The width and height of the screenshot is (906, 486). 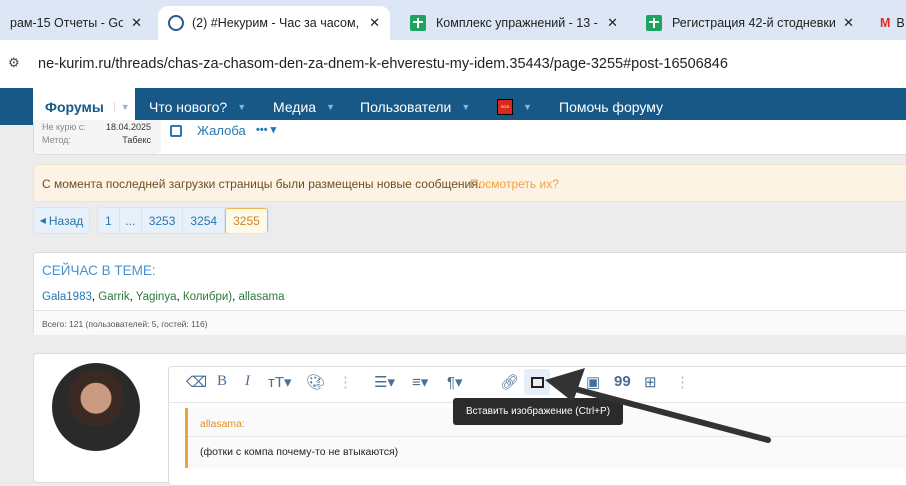 What do you see at coordinates (658, 405) in the screenshot?
I see `annotation-arrow-icon` at bounding box center [658, 405].